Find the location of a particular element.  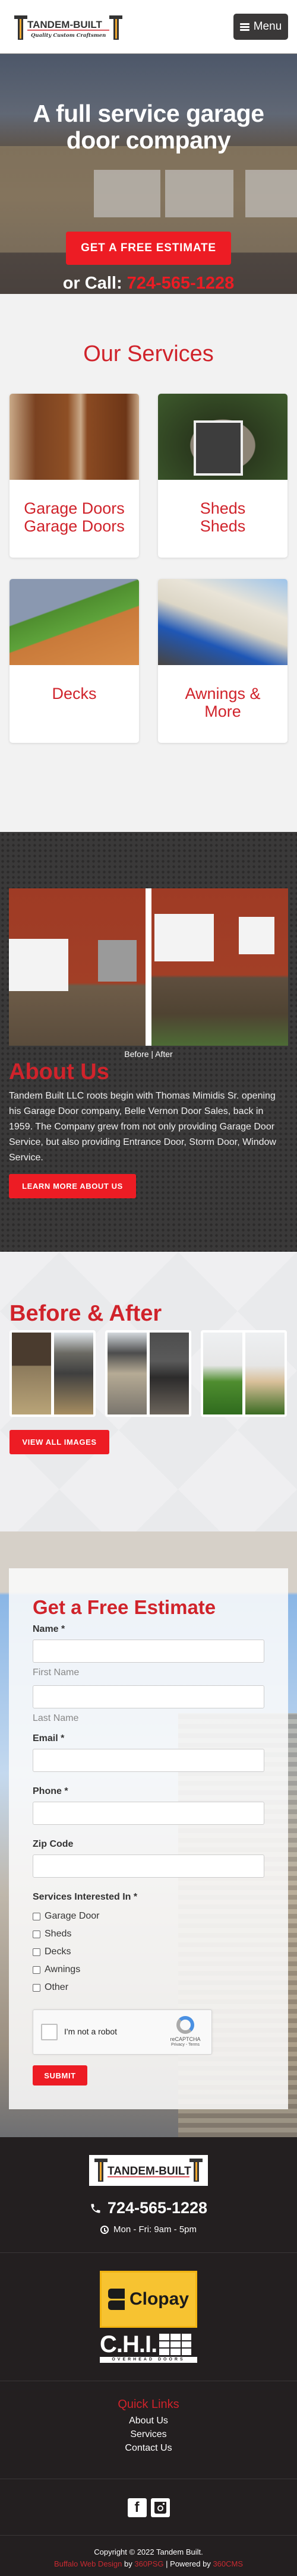

email-input is located at coordinates (148, 1760).